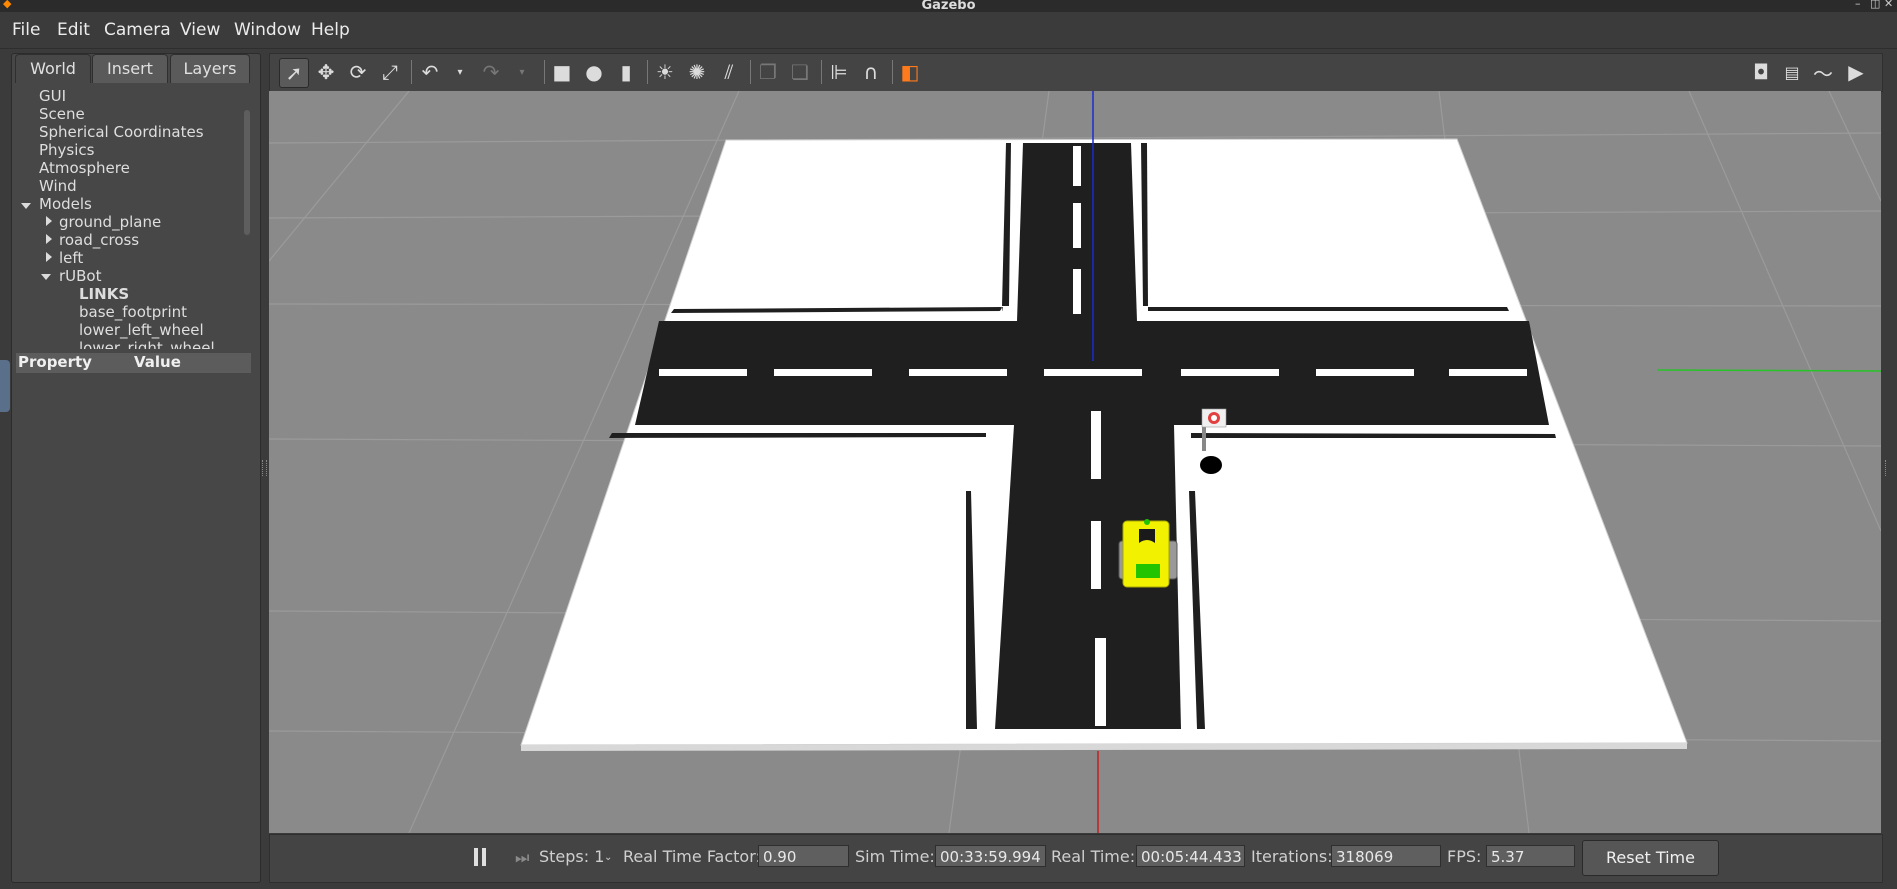 This screenshot has width=1897, height=889. What do you see at coordinates (522, 858) in the screenshot?
I see `step-icon: ⏭` at bounding box center [522, 858].